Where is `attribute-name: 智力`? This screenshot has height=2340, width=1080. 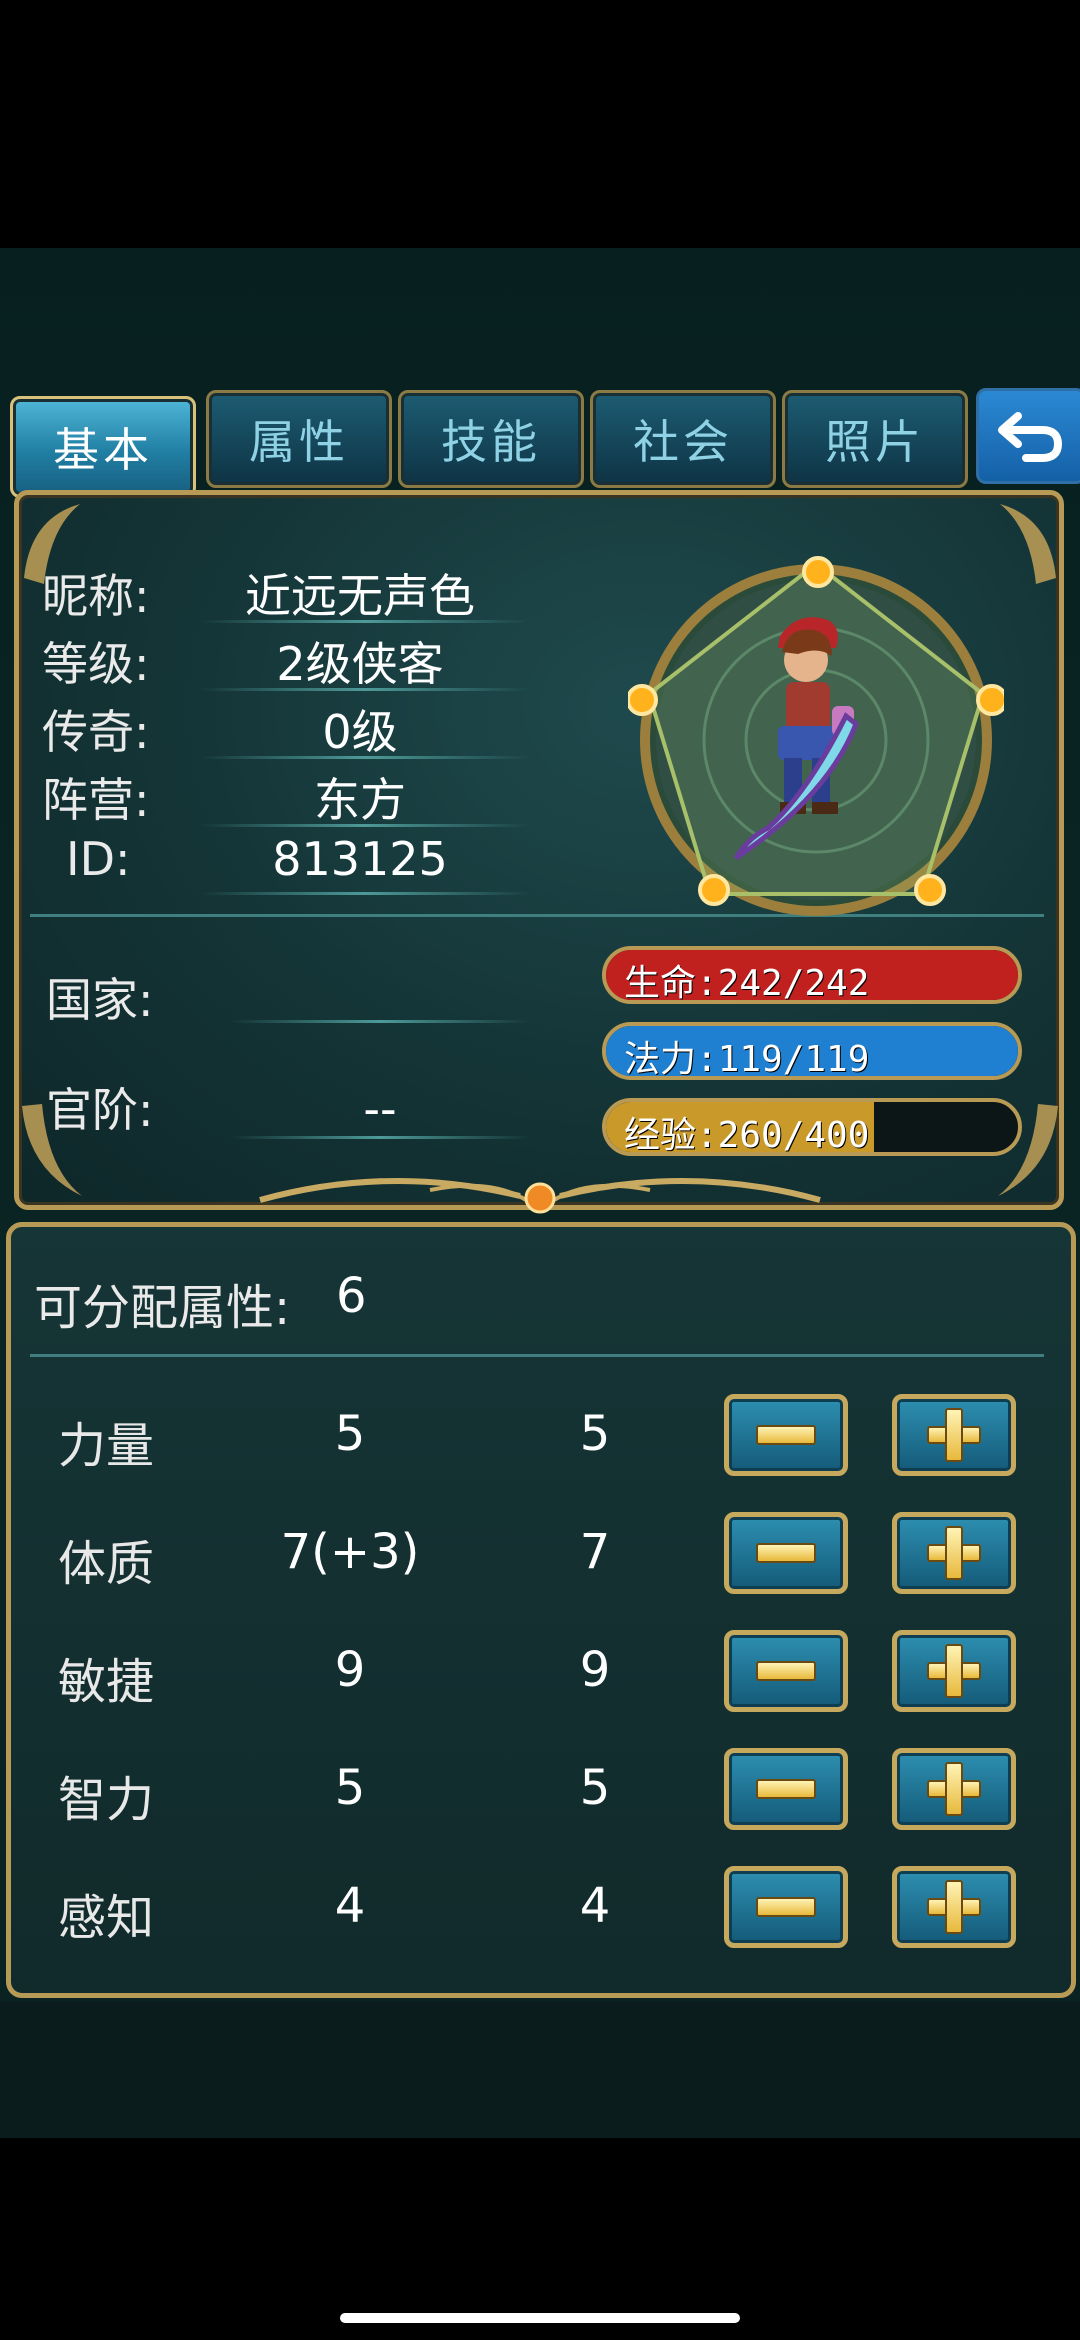
attribute-name: 智力 is located at coordinates (106, 1800).